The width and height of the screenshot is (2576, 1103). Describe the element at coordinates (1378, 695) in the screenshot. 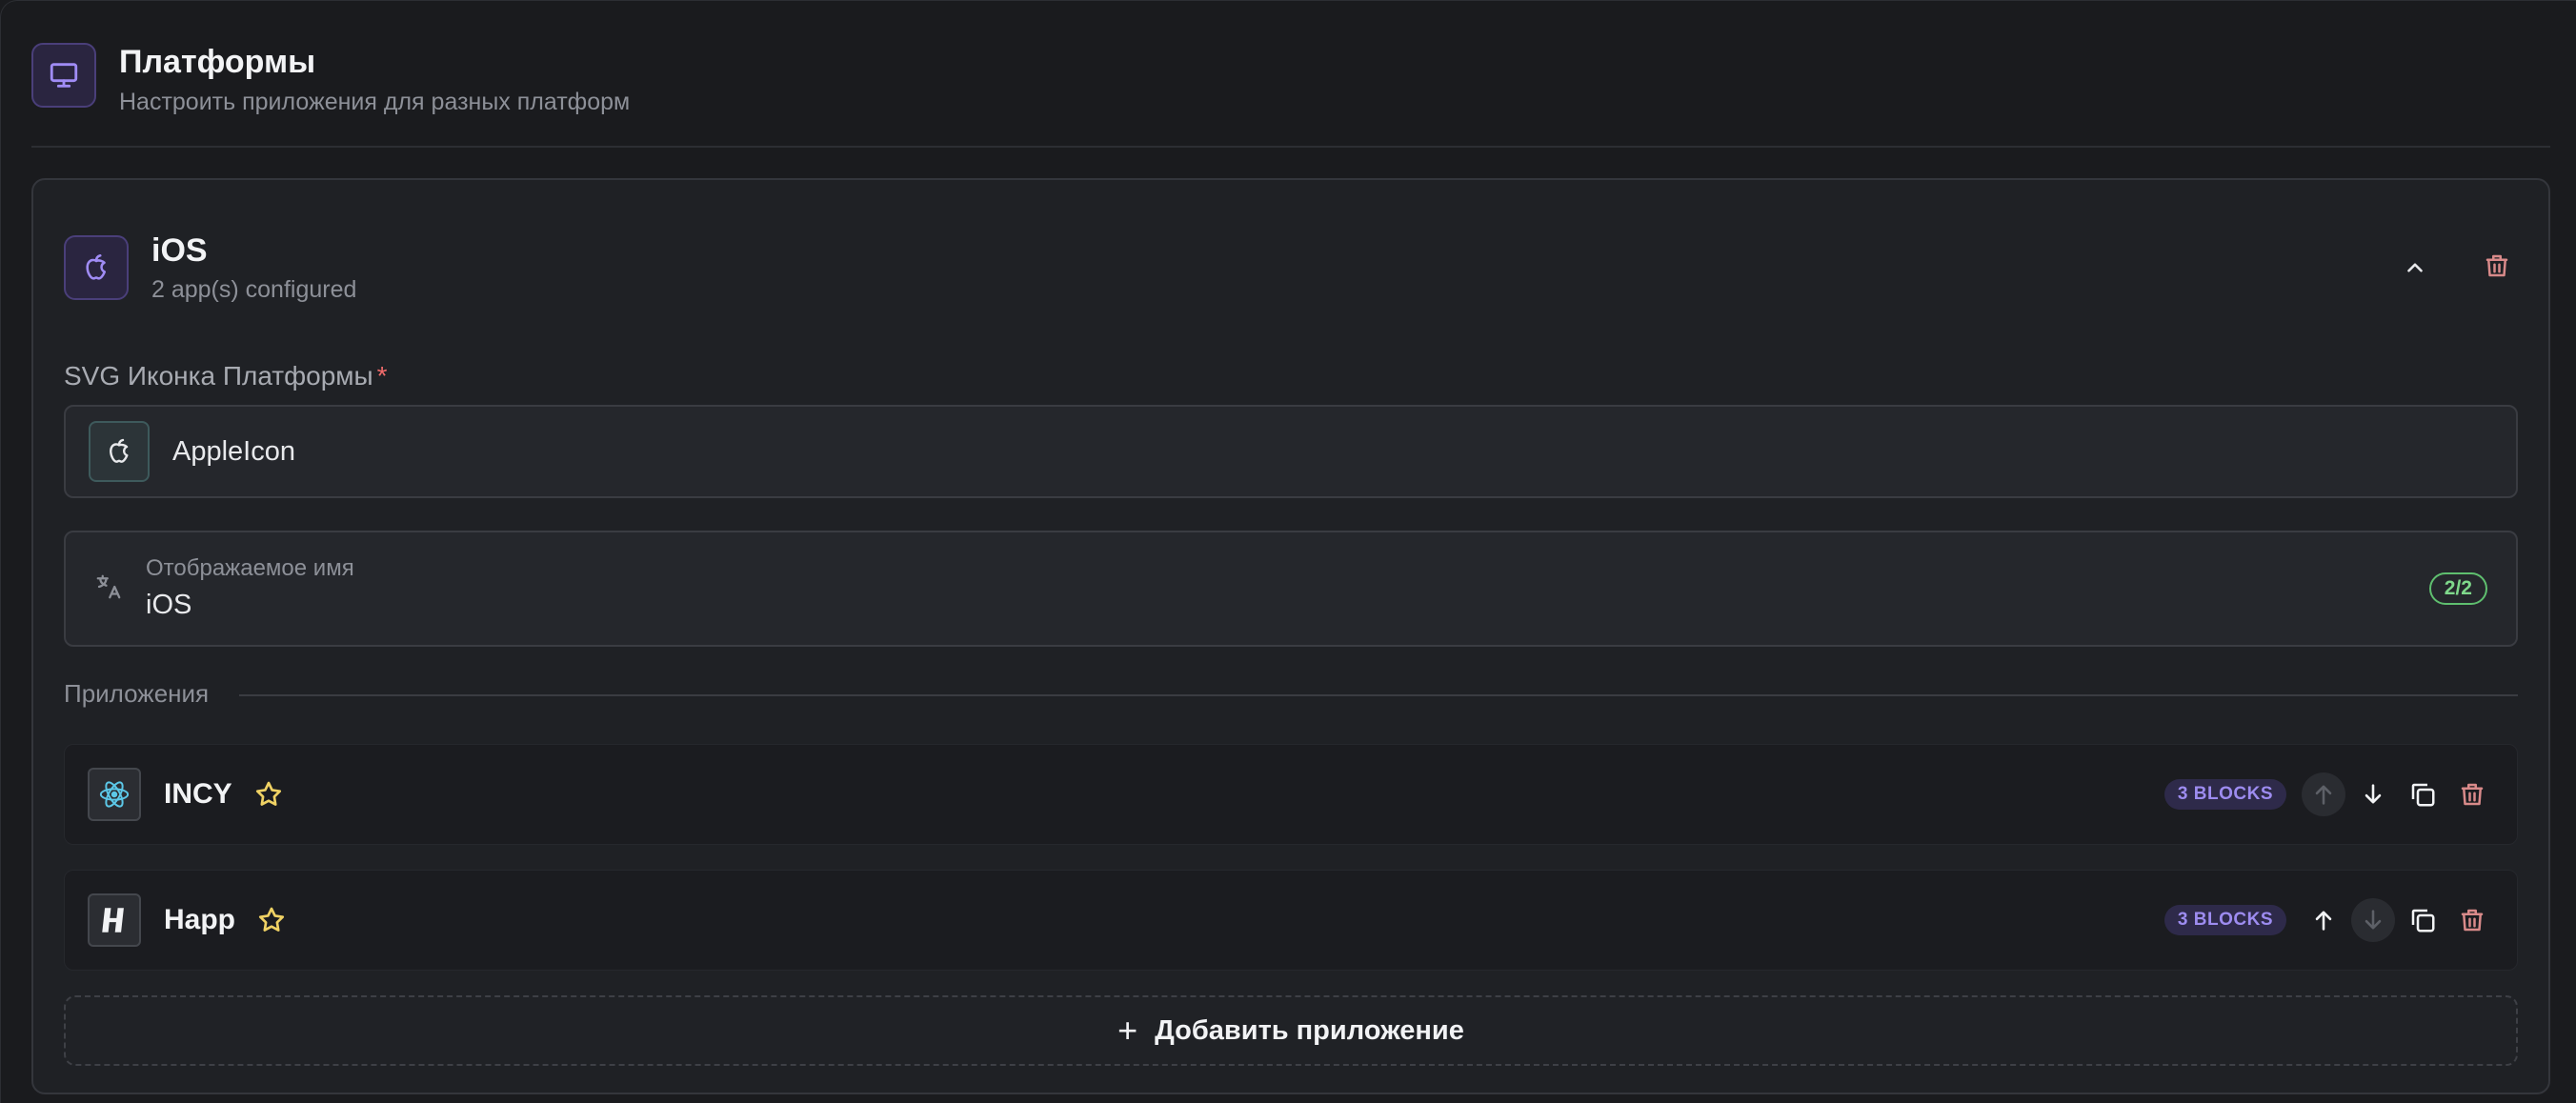

I see `apps-divider` at that location.